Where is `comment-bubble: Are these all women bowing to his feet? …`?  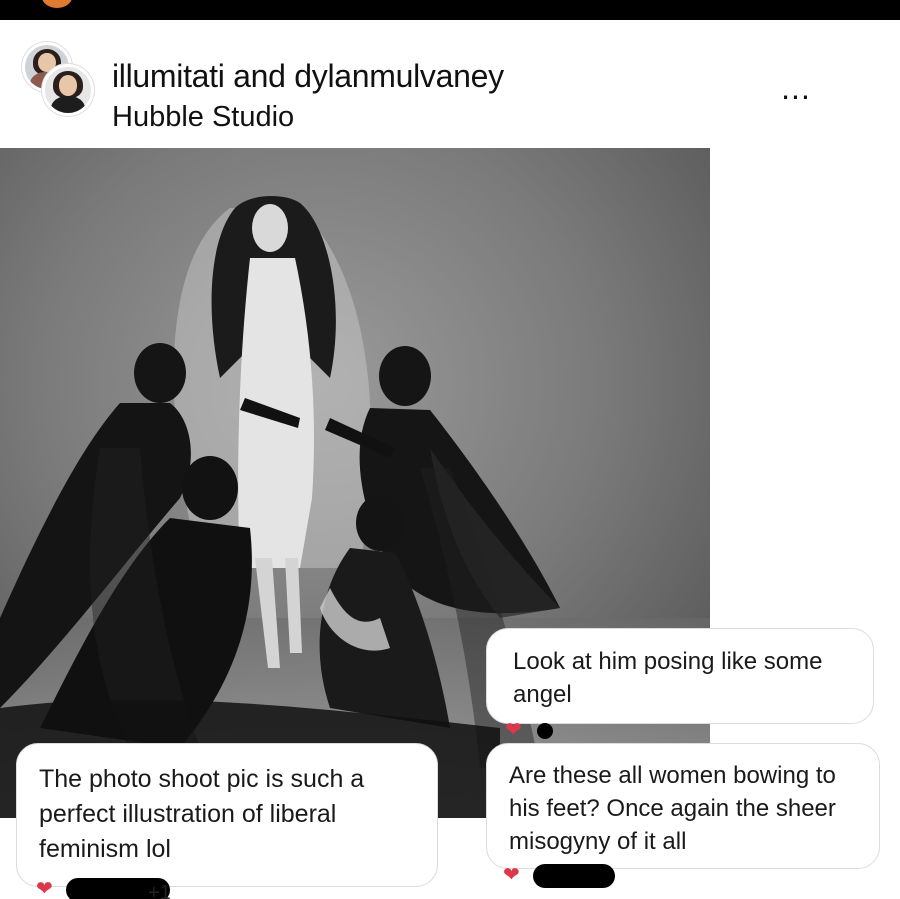
comment-bubble: Are these all women bowing to his feet? … is located at coordinates (683, 806).